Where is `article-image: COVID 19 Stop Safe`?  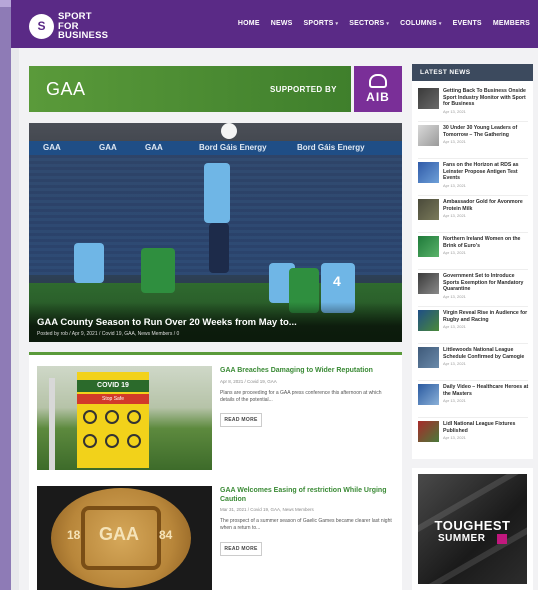 article-image: COVID 19 Stop Safe is located at coordinates (124, 418).